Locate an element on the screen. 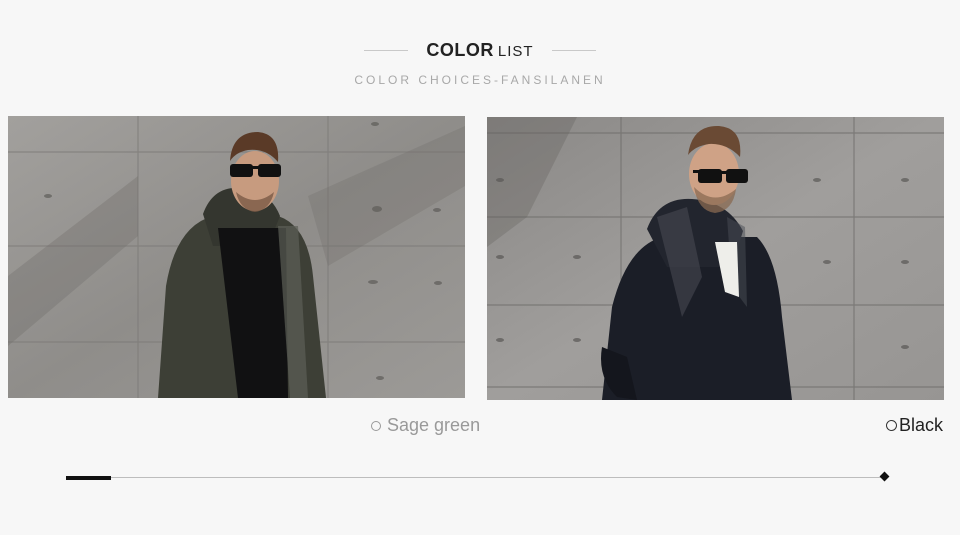 Image resolution: width=960 pixels, height=535 pixels. color-option-black: Black is located at coordinates (914, 425).